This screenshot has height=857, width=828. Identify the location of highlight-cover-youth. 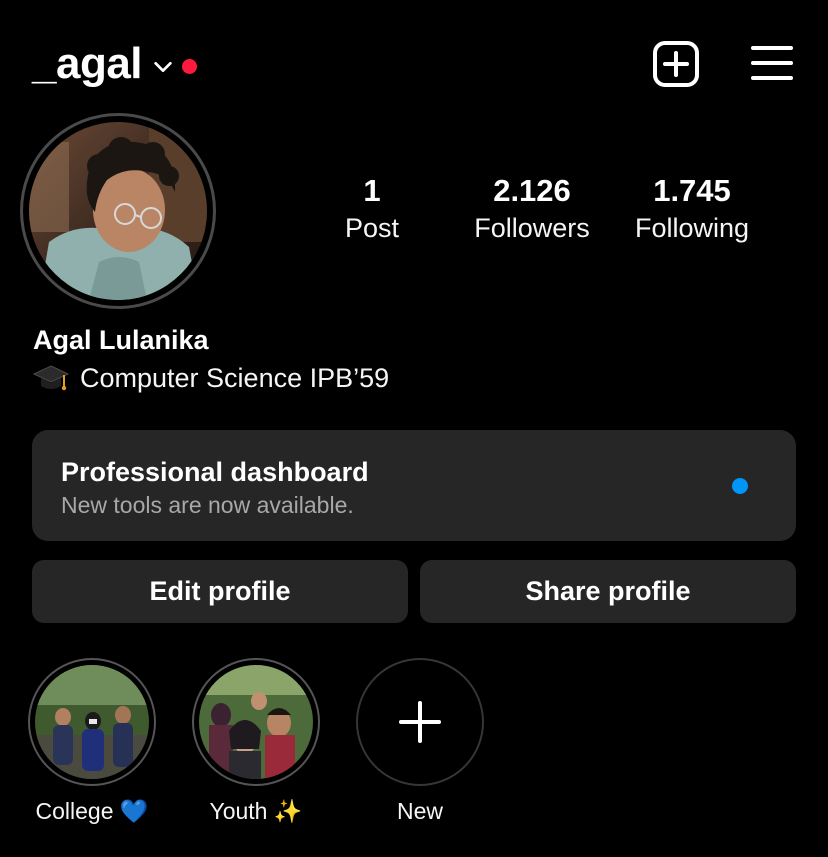
(256, 722).